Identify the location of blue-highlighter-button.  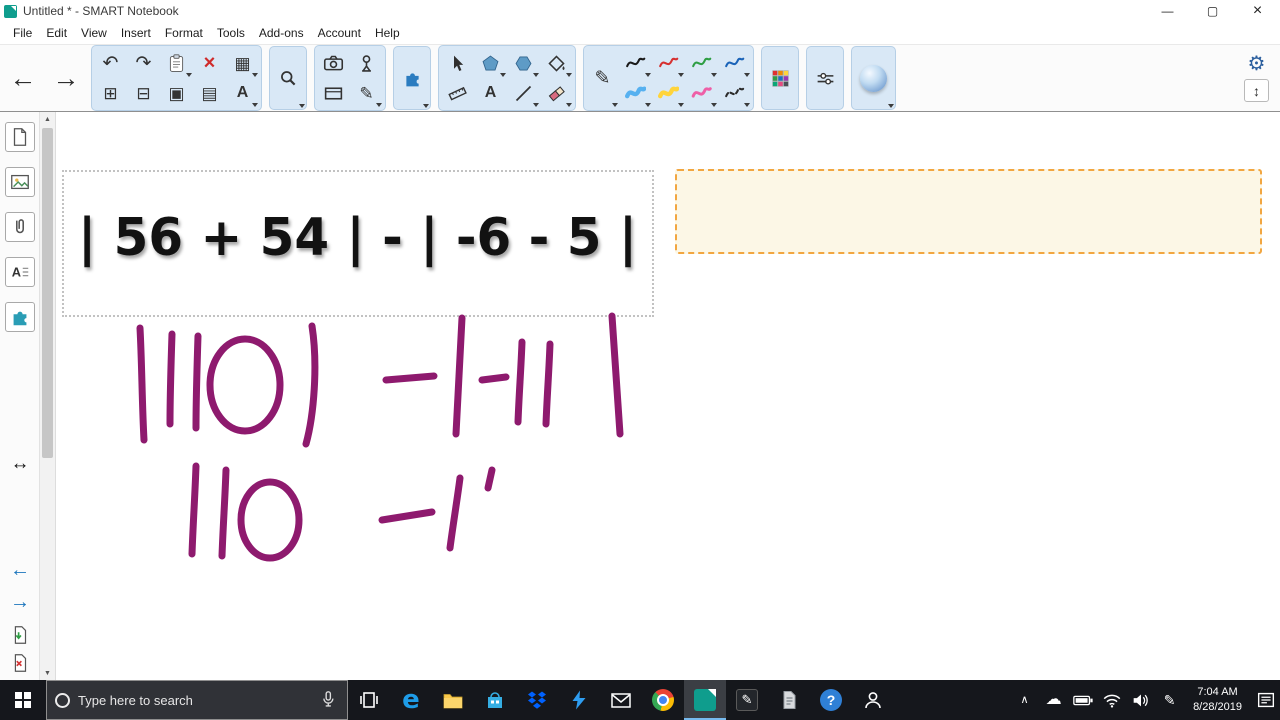
(635, 93).